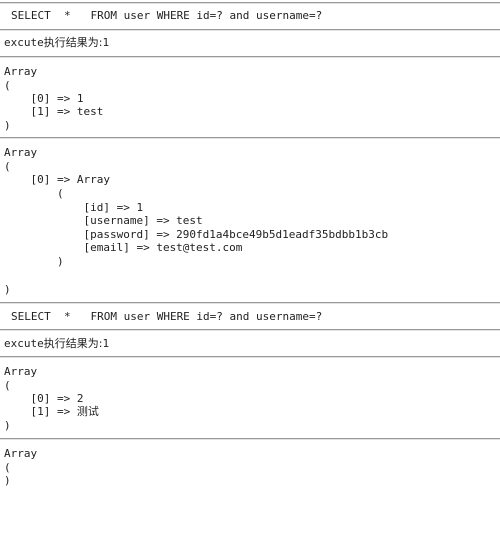  What do you see at coordinates (57, 179) in the screenshot?
I see `result-dump-line: [0] => Array` at bounding box center [57, 179].